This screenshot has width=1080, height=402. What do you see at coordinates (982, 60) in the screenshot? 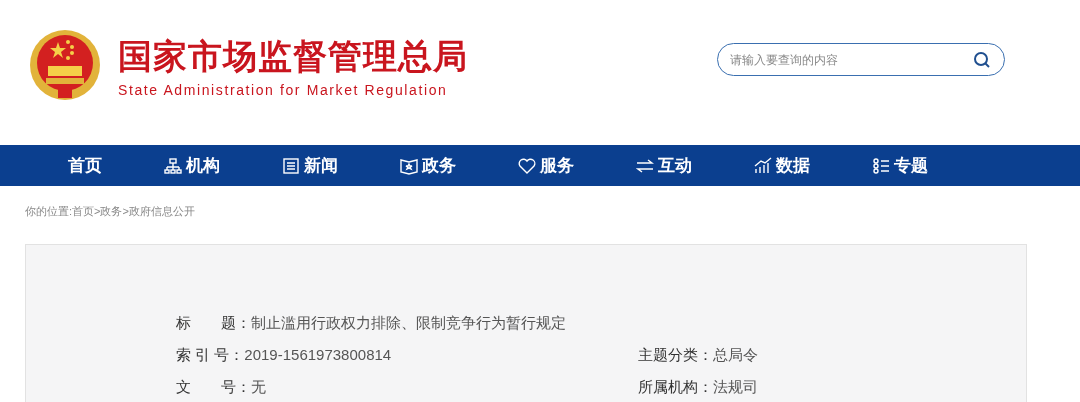
I see `search-icon` at bounding box center [982, 60].